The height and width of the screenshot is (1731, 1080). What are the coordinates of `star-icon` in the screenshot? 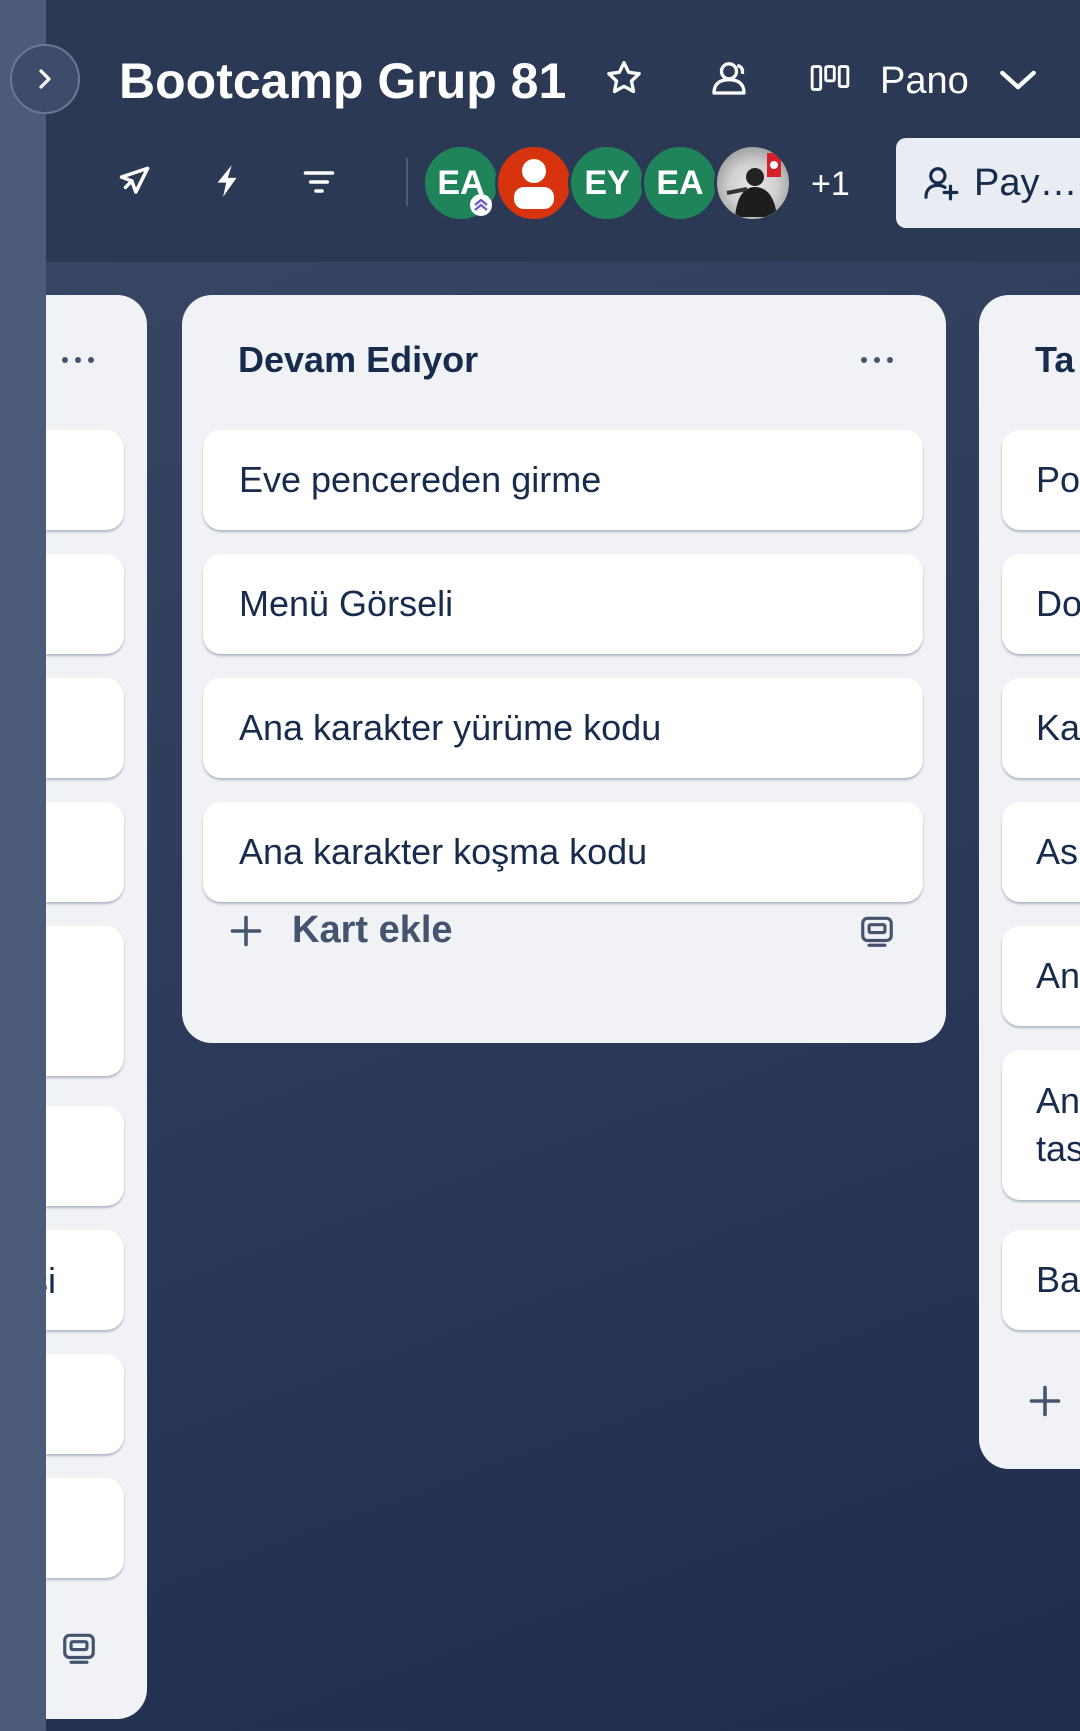 It's located at (624, 77).